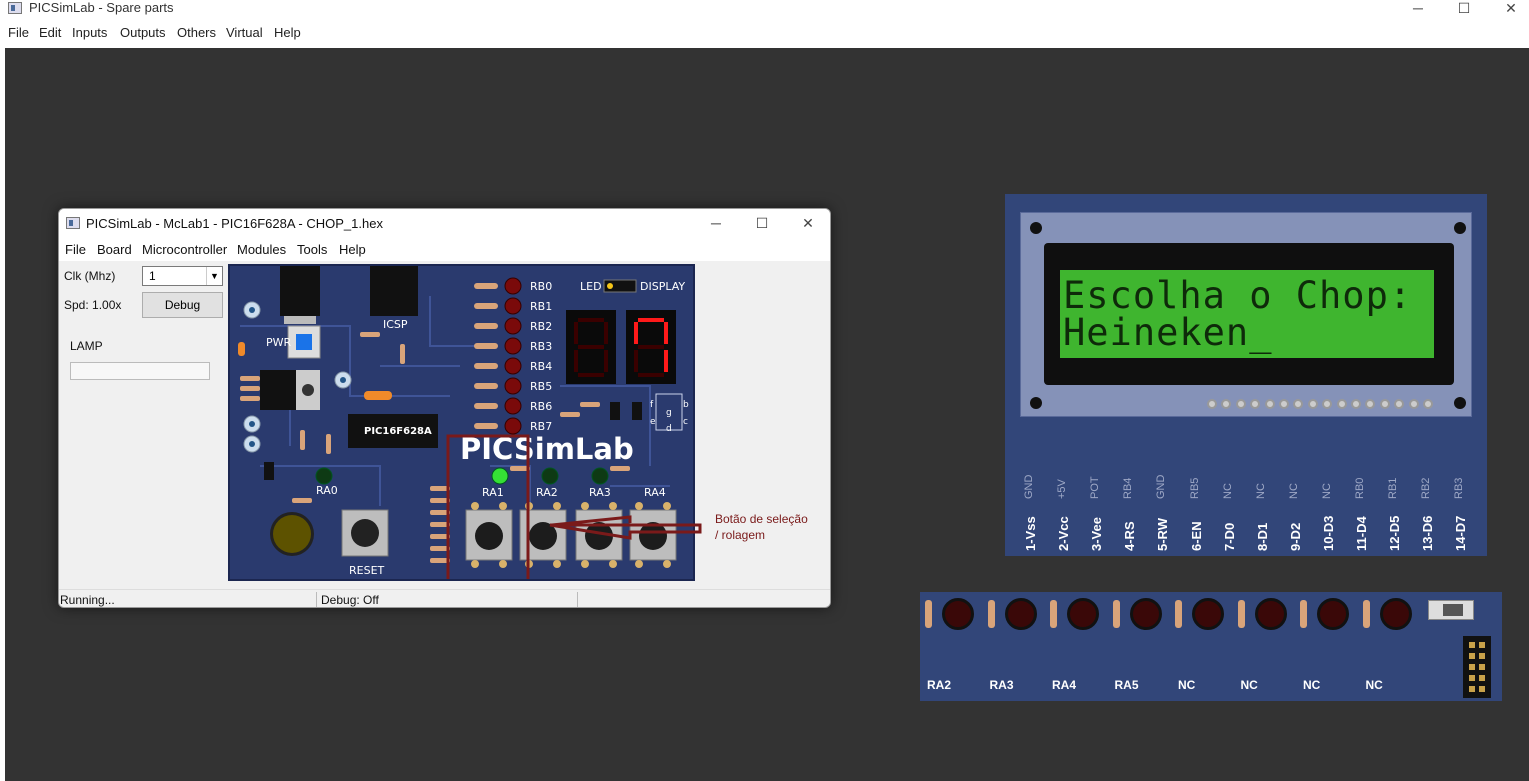 Image resolution: width=1529 pixels, height=781 pixels. I want to click on board-menu-file: File, so click(75, 249).